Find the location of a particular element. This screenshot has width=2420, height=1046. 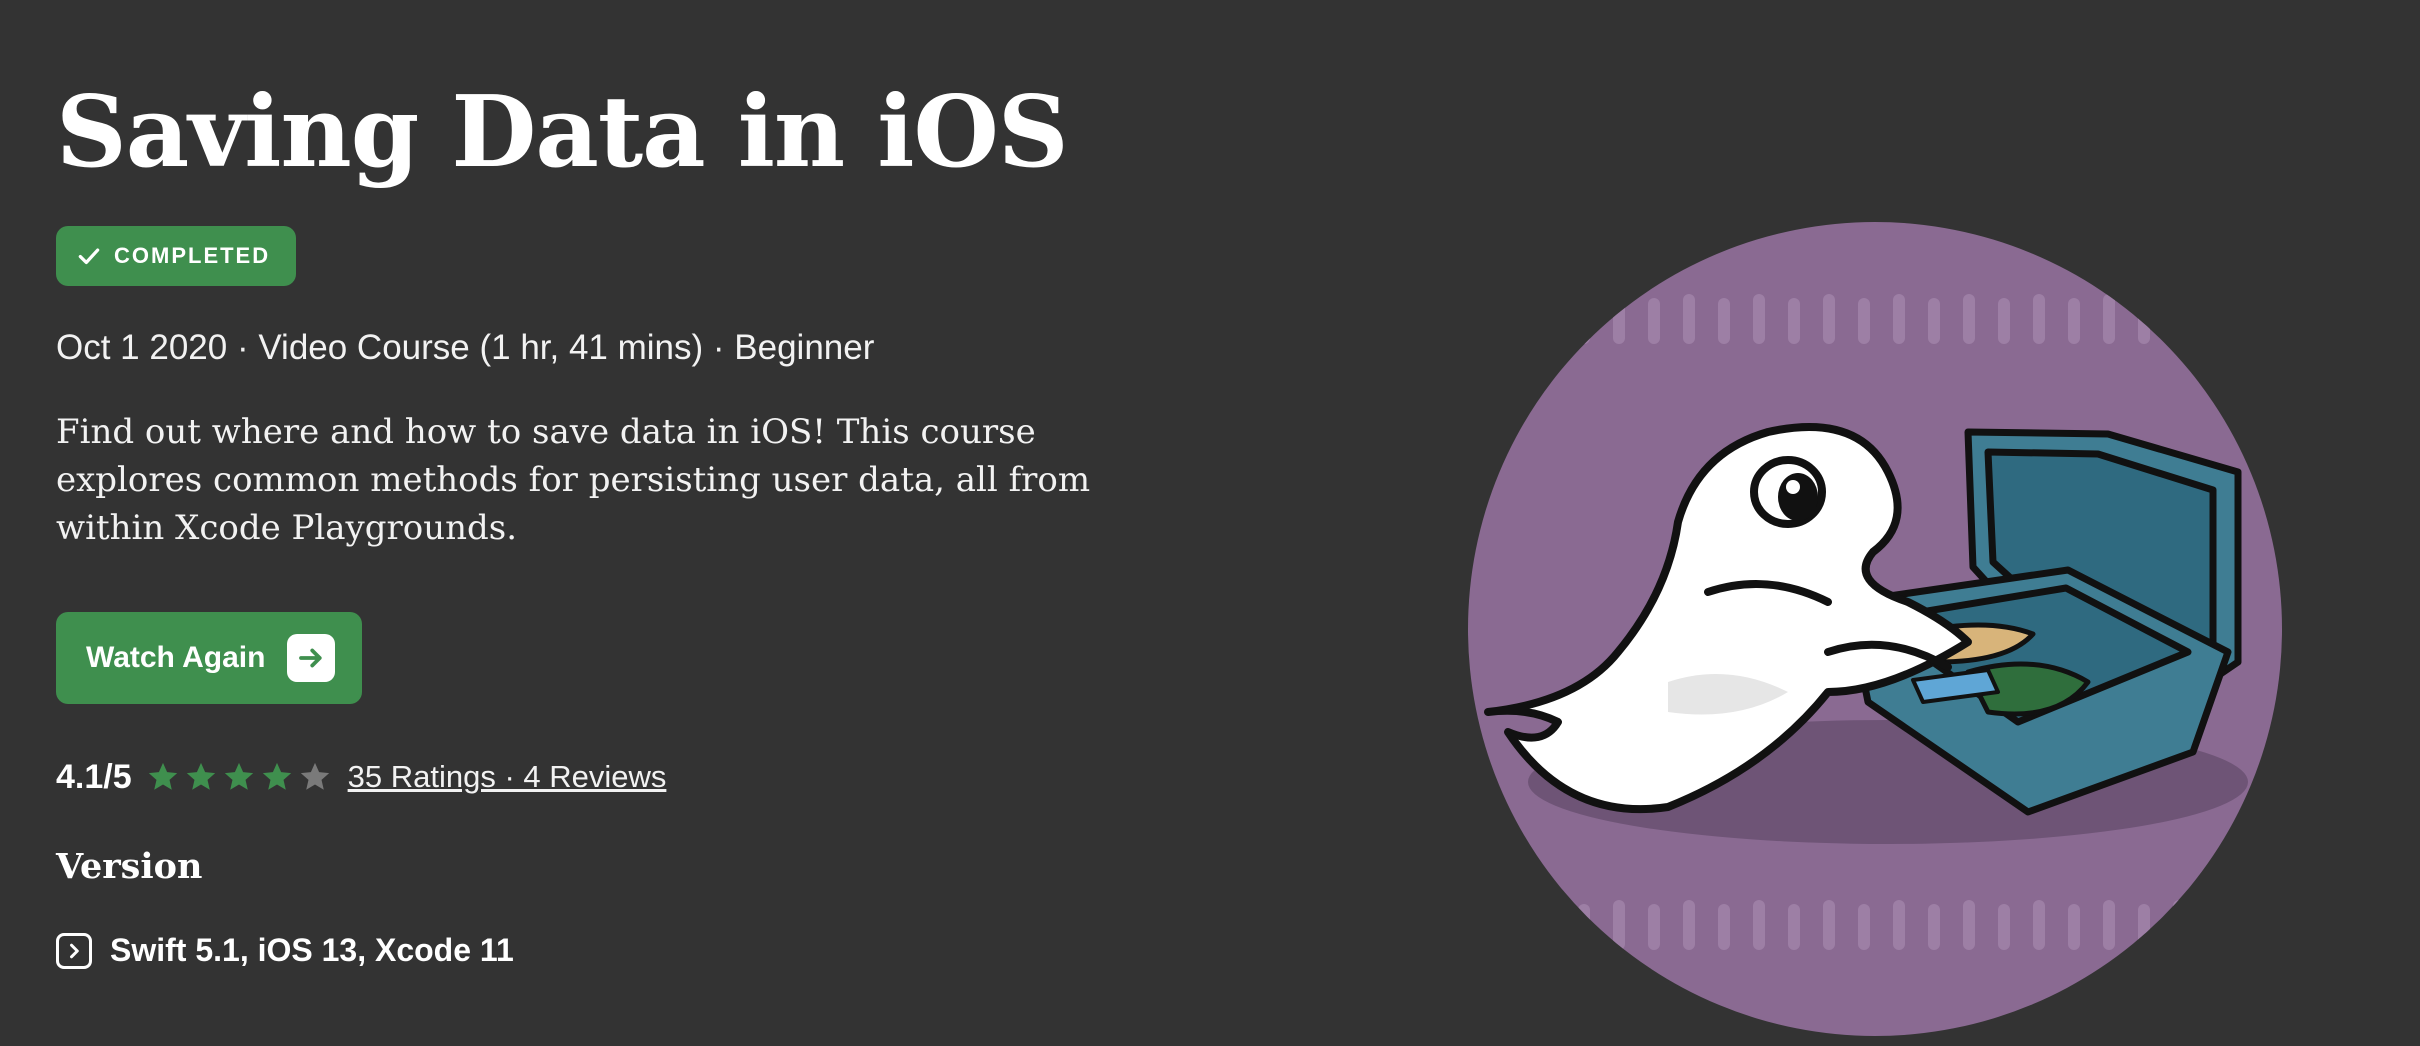

arrow-right-icon is located at coordinates (311, 658).